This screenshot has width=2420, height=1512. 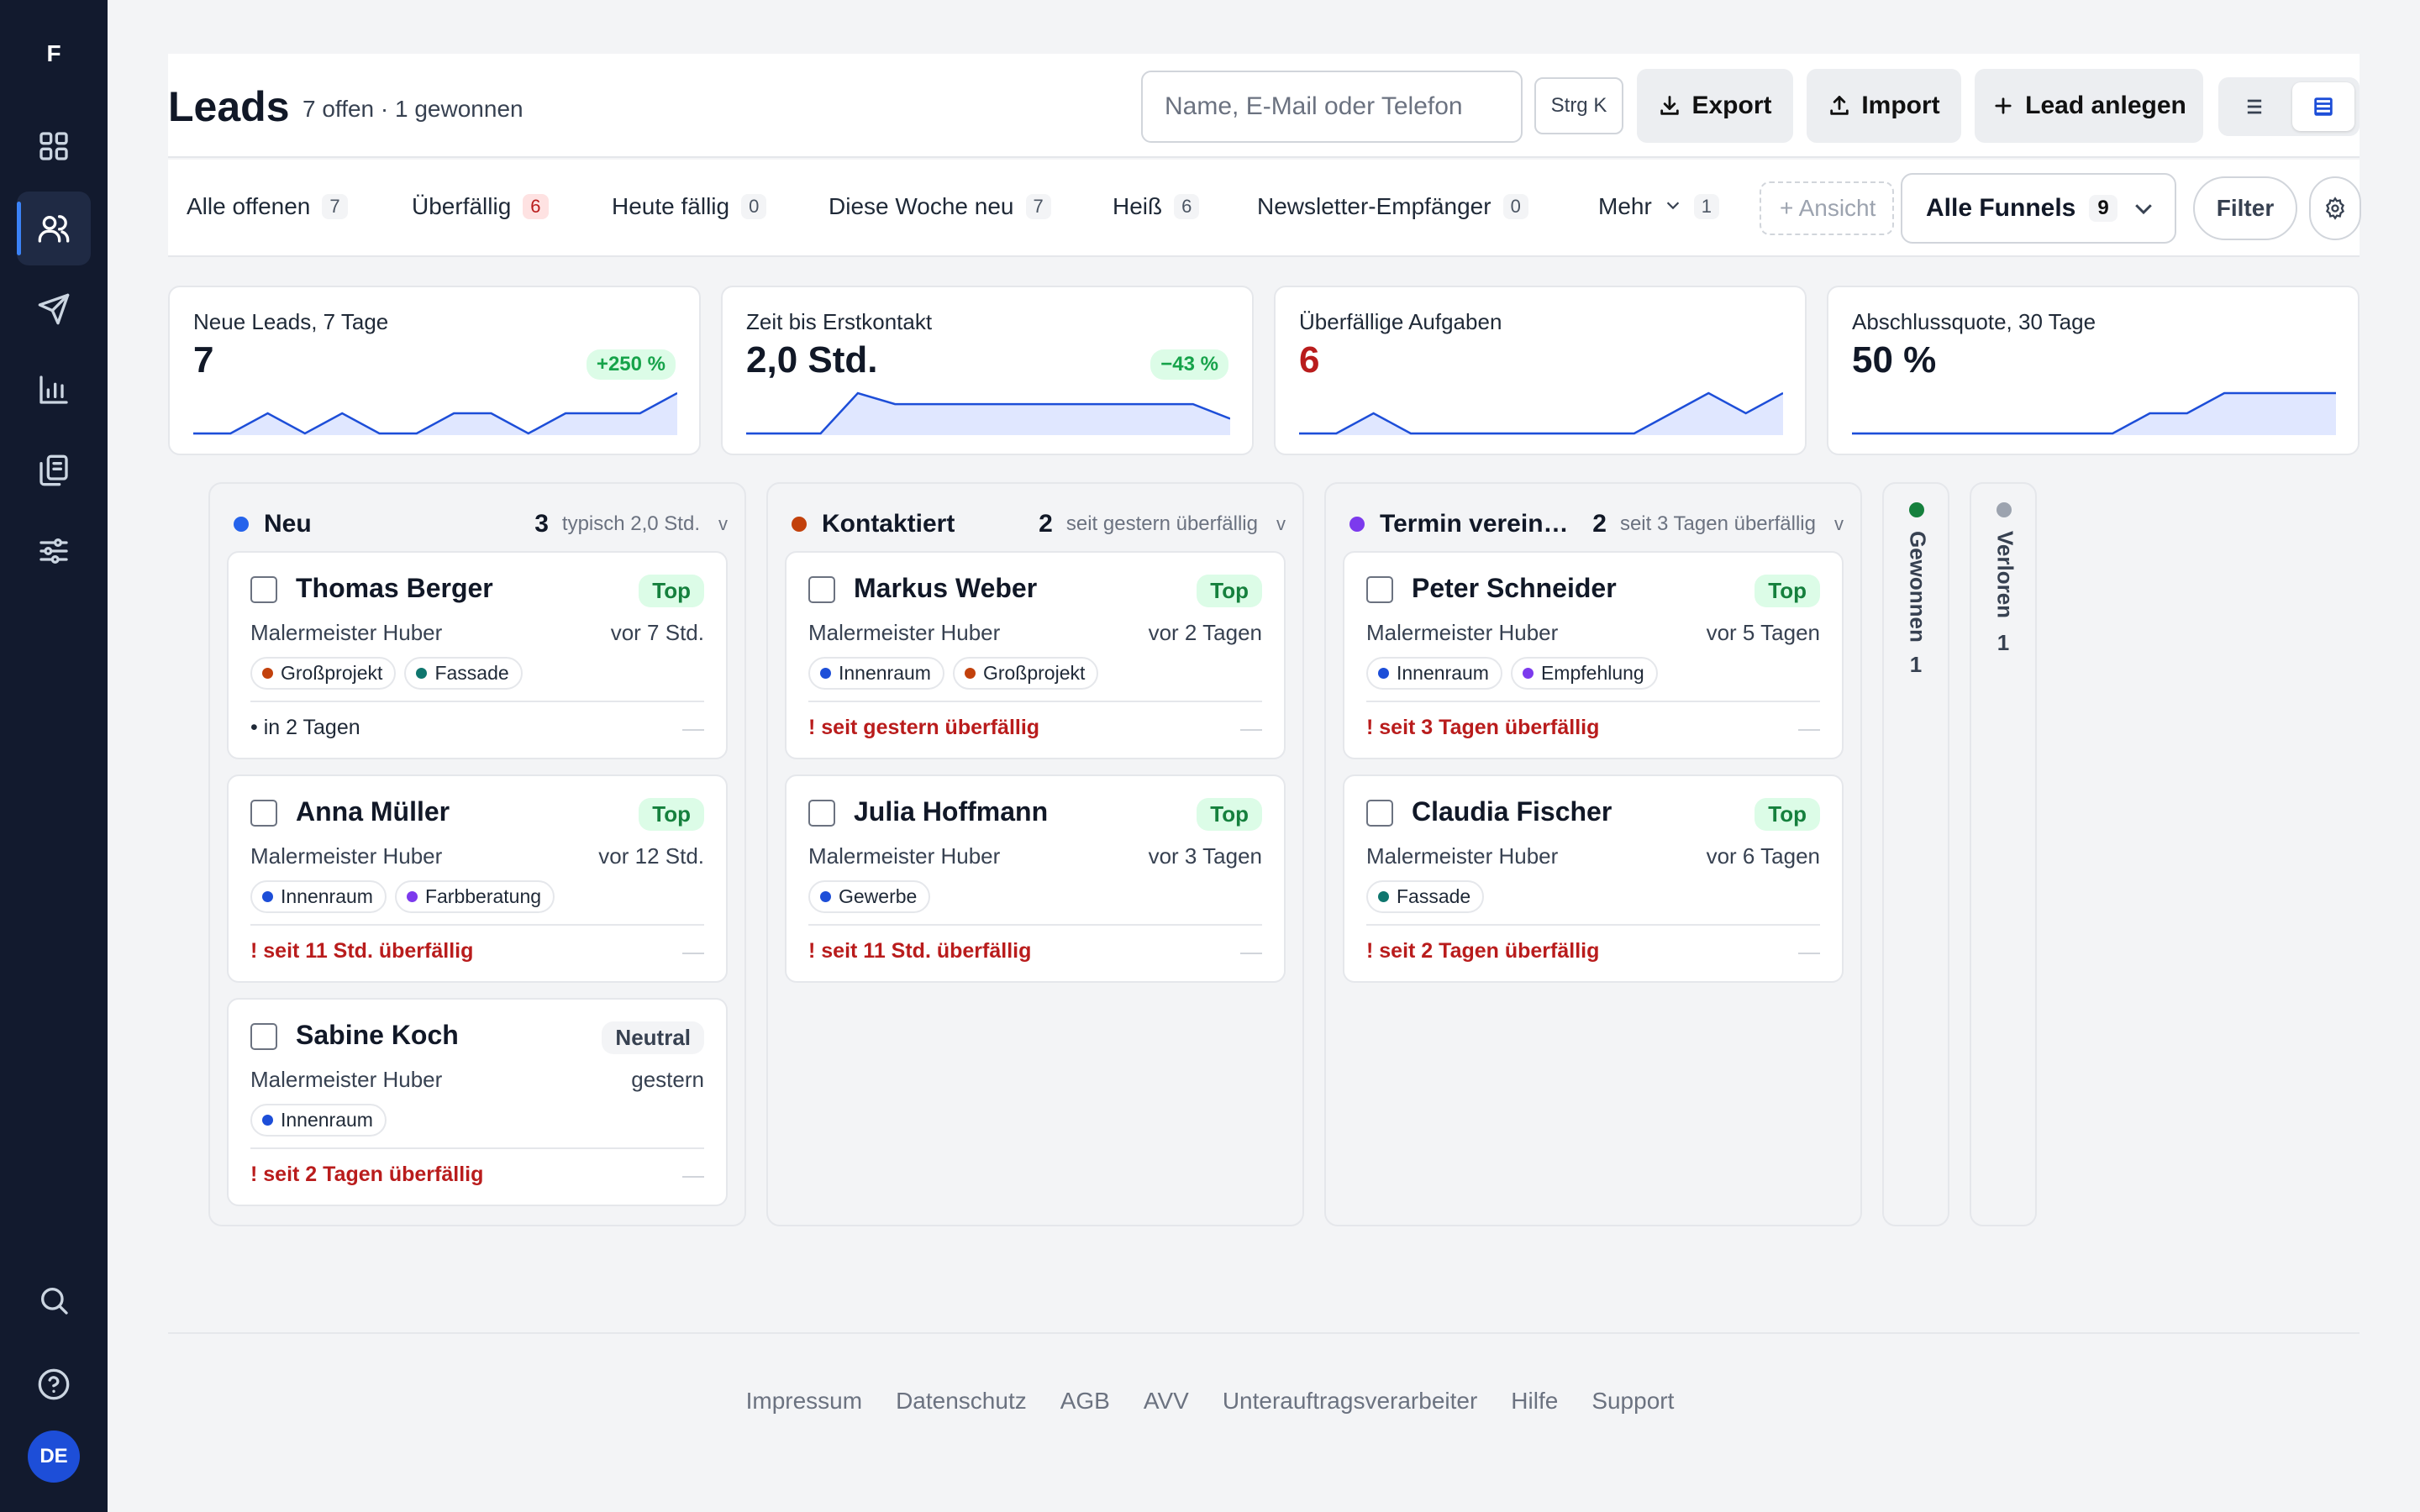 What do you see at coordinates (1482, 951) in the screenshot?
I see `task-status: ! seit 2 Tagen überfällig` at bounding box center [1482, 951].